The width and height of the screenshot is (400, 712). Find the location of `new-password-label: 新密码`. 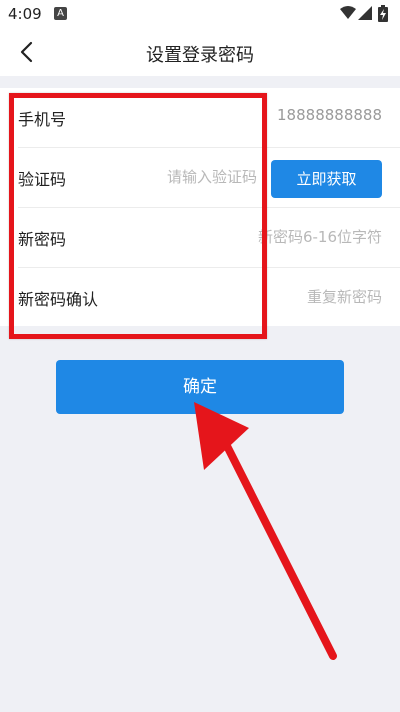

new-password-label: 新密码 is located at coordinates (42, 239).